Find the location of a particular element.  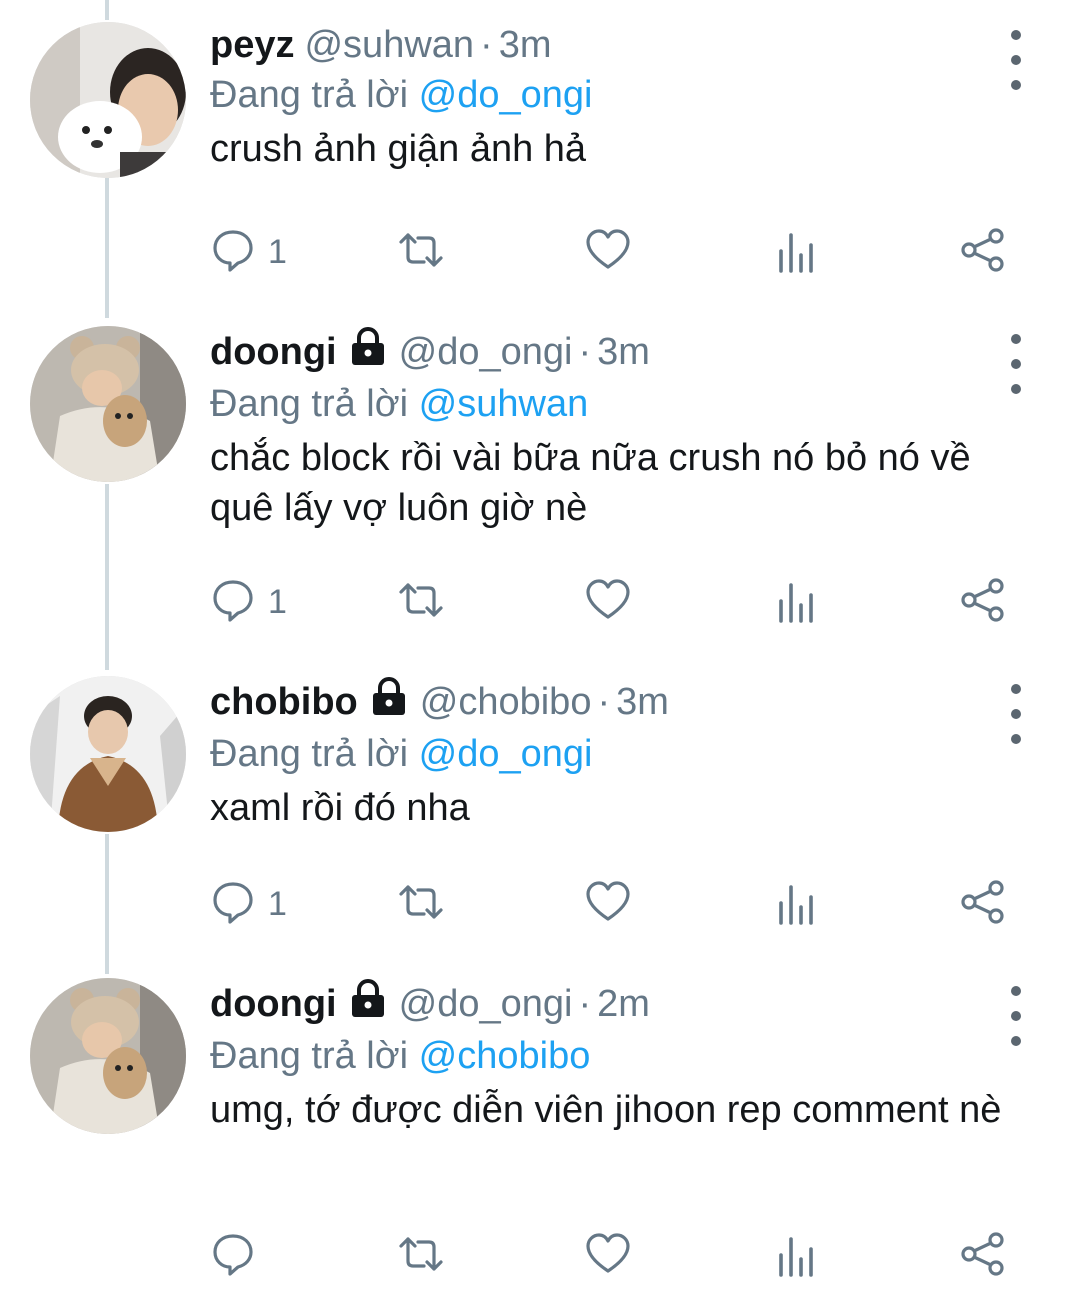

tweet-header: doongi @do_ongi · 2m is located at coordinates (615, 1003).